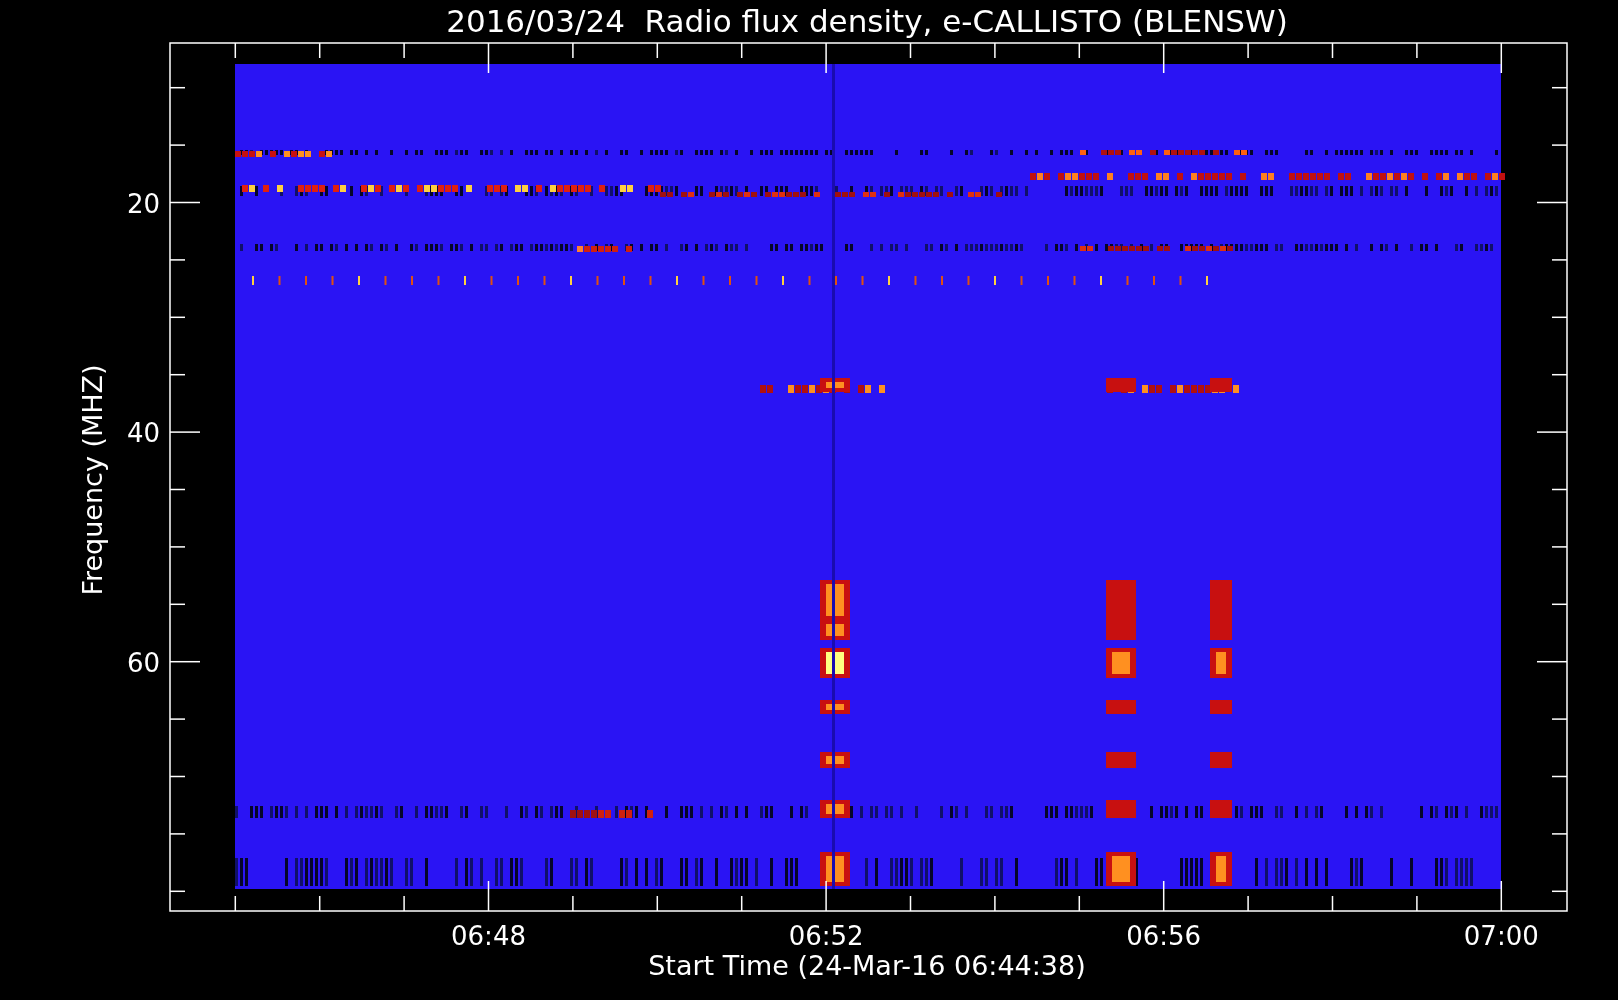  I want to click on y-axis-label: Frequency (MHZ), so click(92, 480).